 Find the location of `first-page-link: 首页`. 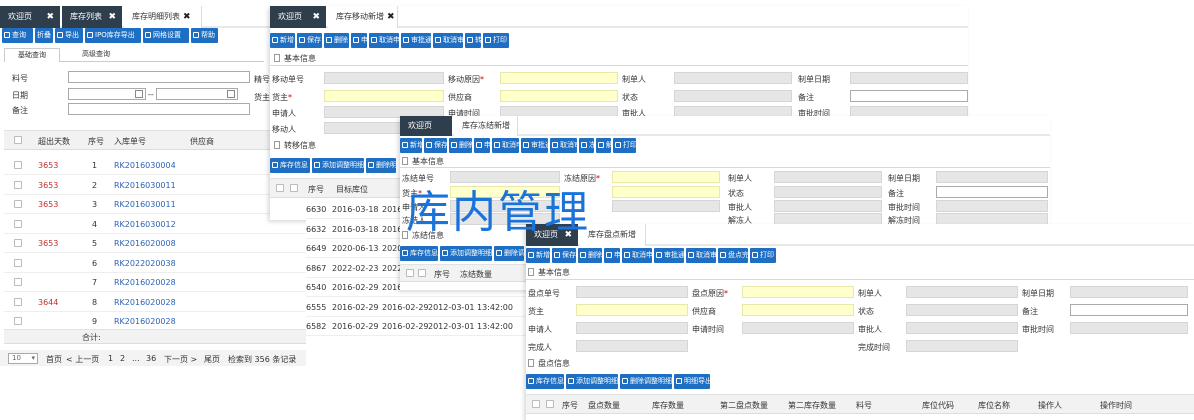

first-page-link: 首页 is located at coordinates (54, 359).